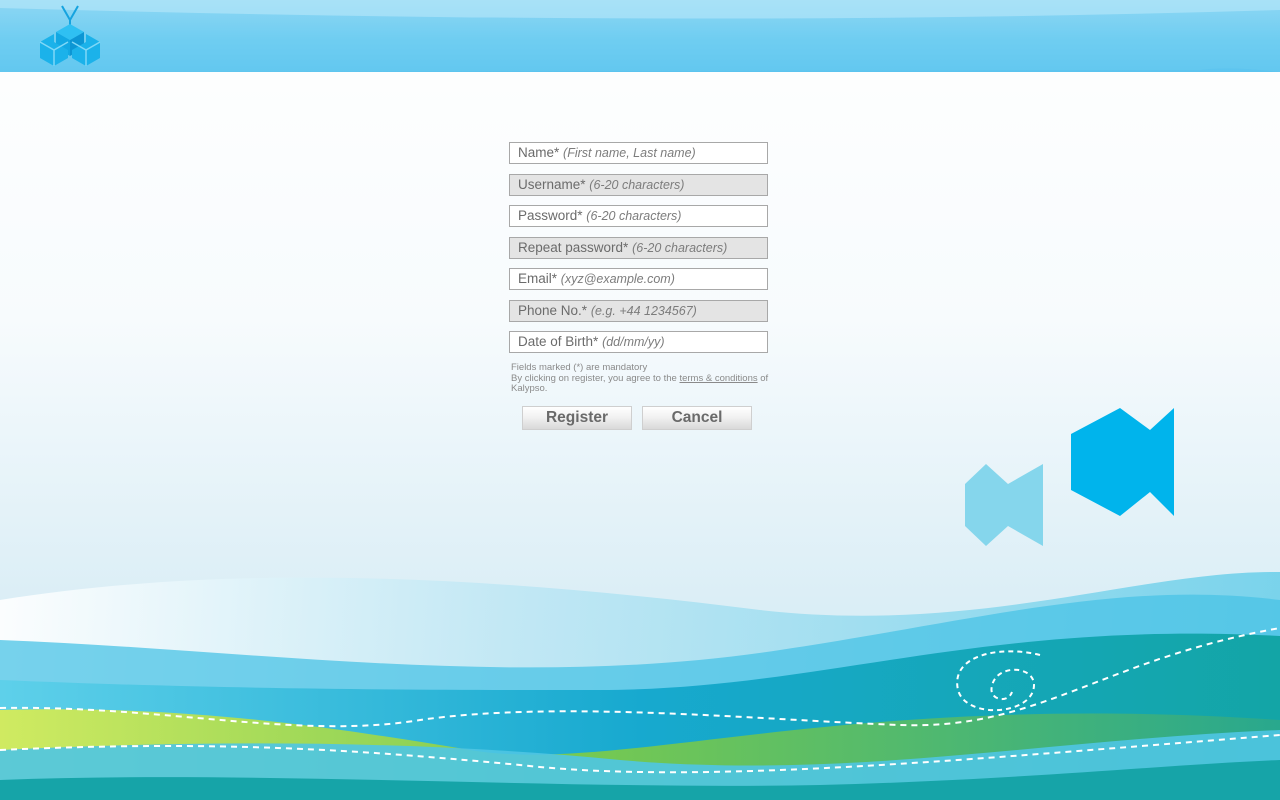 Image resolution: width=1280 pixels, height=800 pixels. Describe the element at coordinates (538, 278) in the screenshot. I see `email-field-label: Email*` at that location.